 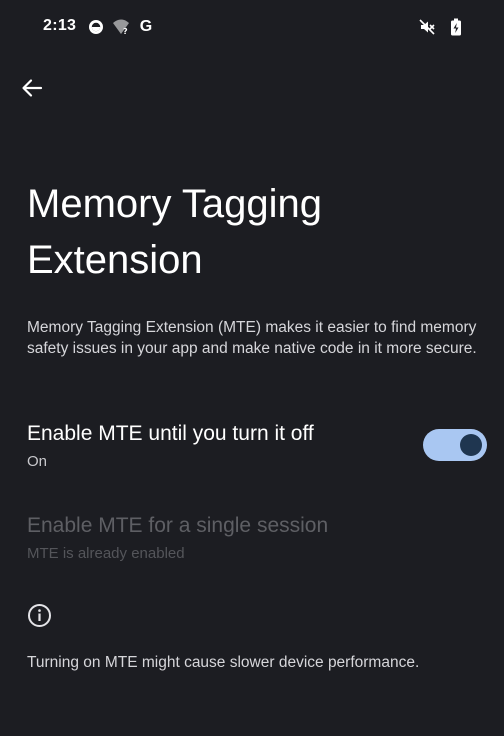 What do you see at coordinates (455, 445) in the screenshot?
I see `mte-toggle-switch` at bounding box center [455, 445].